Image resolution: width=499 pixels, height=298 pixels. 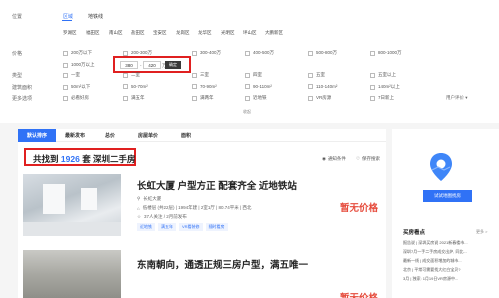 I want to click on news-more-link: 更多 >, so click(x=481, y=232).